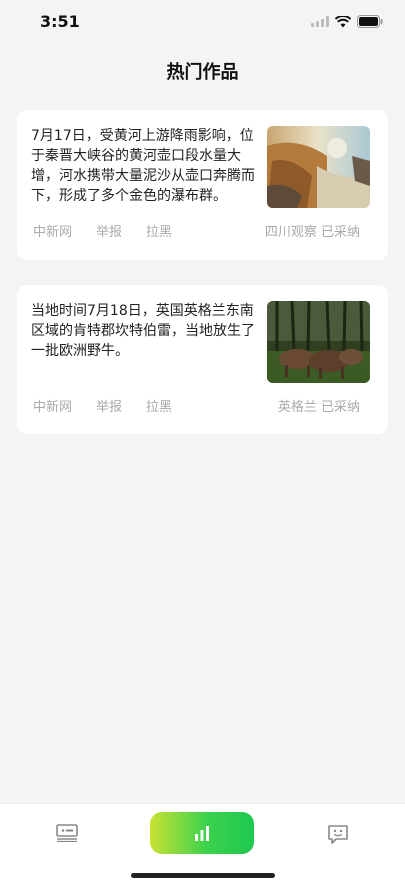 This screenshot has height=888, width=405. I want to click on page-title: 热门作品, so click(202, 72).